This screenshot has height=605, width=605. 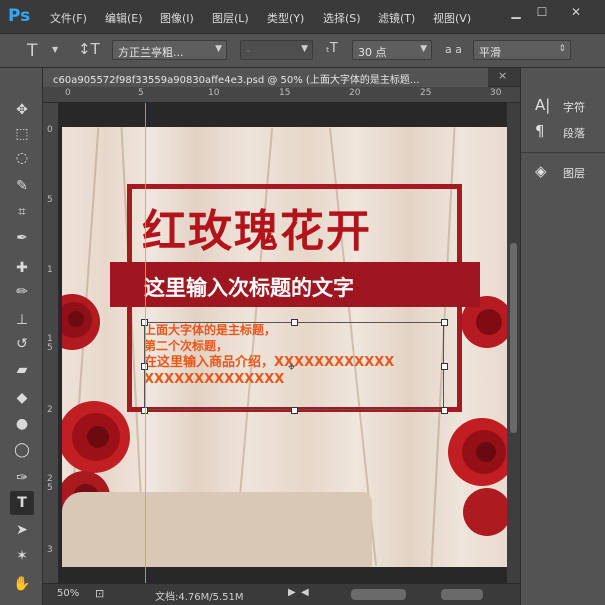 What do you see at coordinates (276, 50) in the screenshot?
I see `font-style-select: - ▼` at bounding box center [276, 50].